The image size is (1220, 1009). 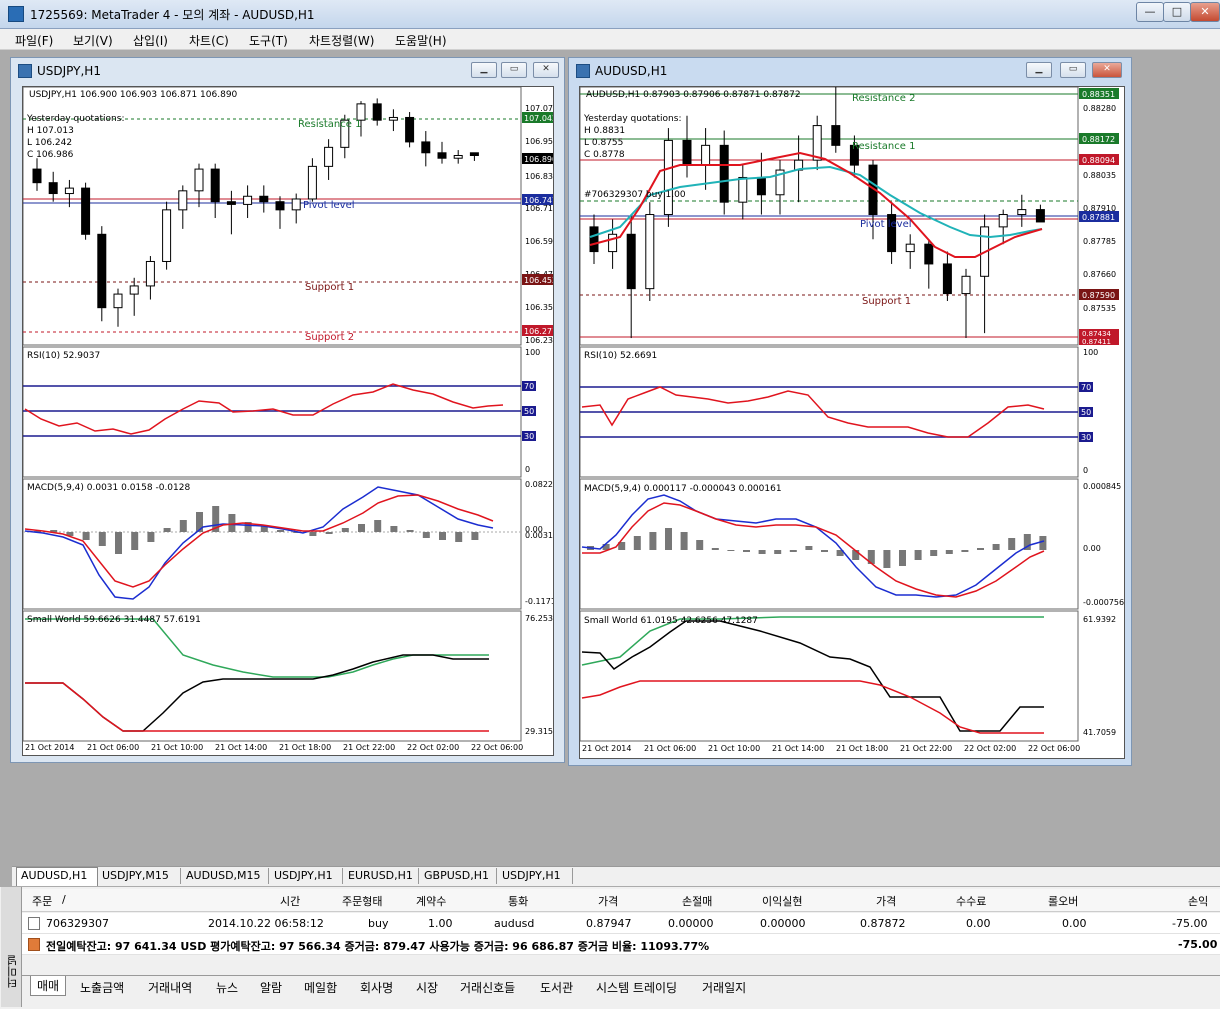 What do you see at coordinates (632, 119) in the screenshot?
I see `yq-title: Yesterday quotations:` at bounding box center [632, 119].